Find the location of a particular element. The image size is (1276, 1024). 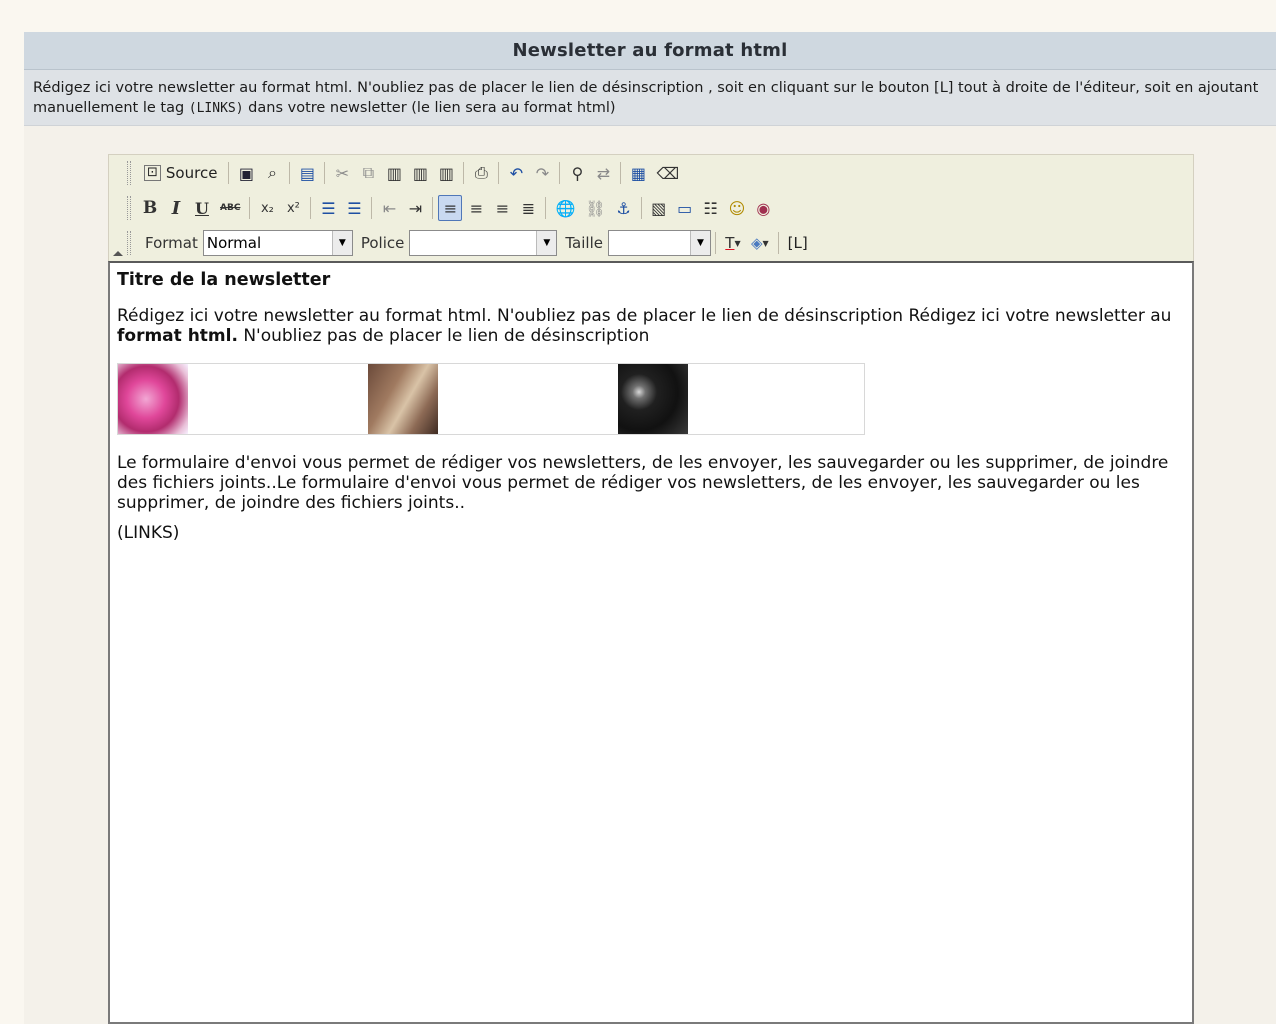

unordered-list-icon: ☰ is located at coordinates (354, 208).